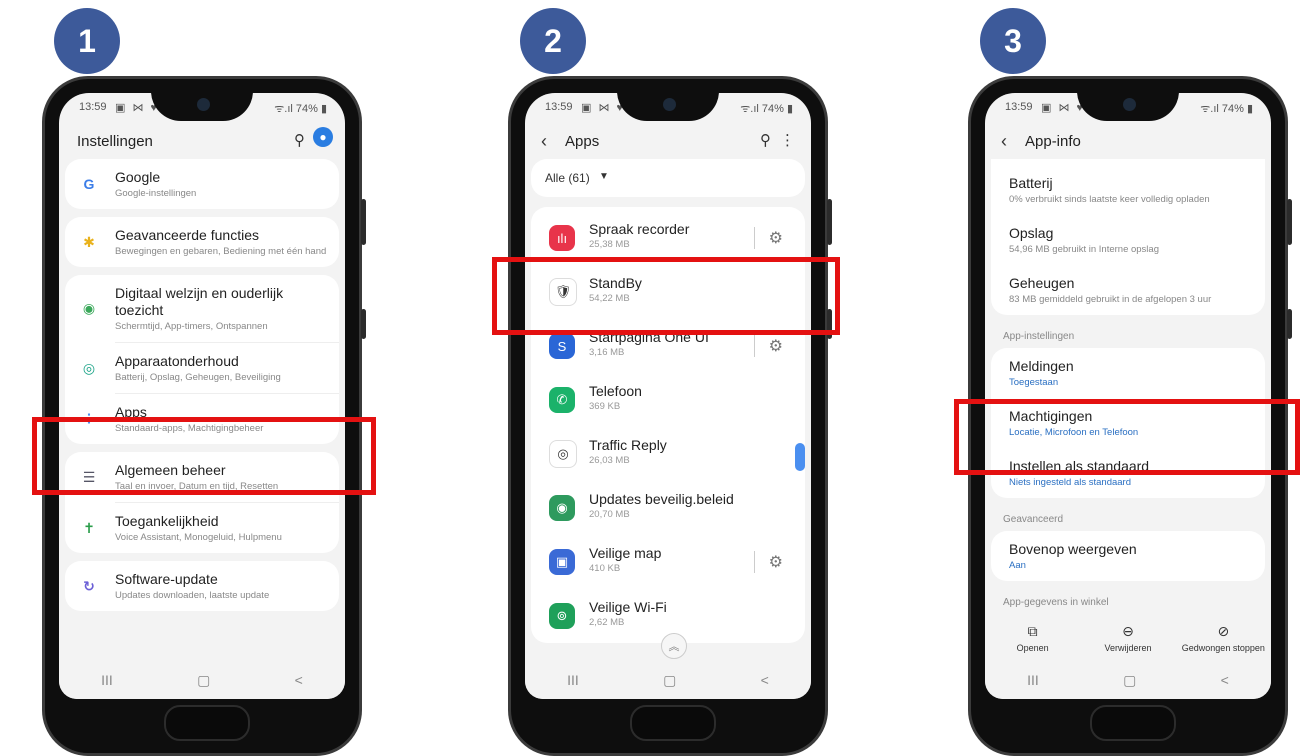  What do you see at coordinates (156, 193) in the screenshot?
I see `settings-item-subtitle: Google-instellingen` at bounding box center [156, 193].